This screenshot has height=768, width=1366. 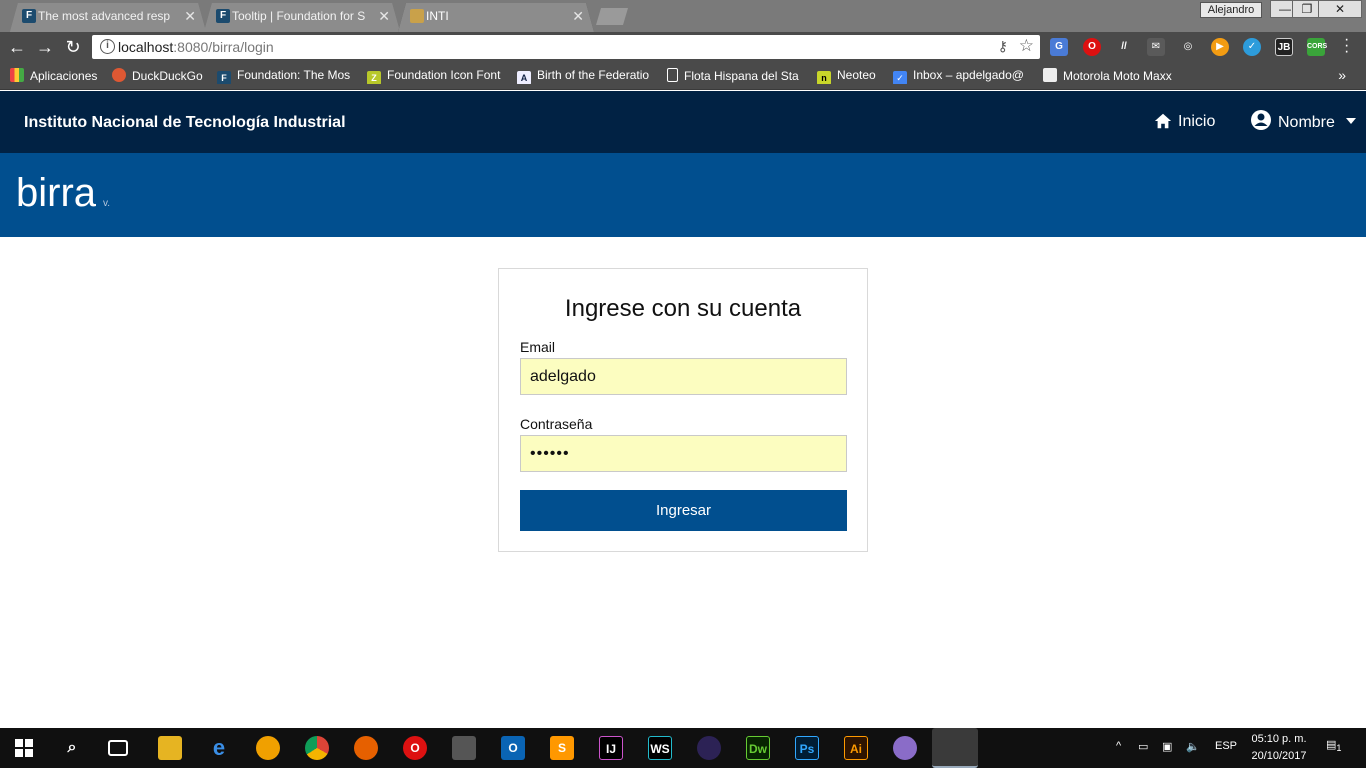 I want to click on inbox-icon: ✓, so click(x=900, y=77).